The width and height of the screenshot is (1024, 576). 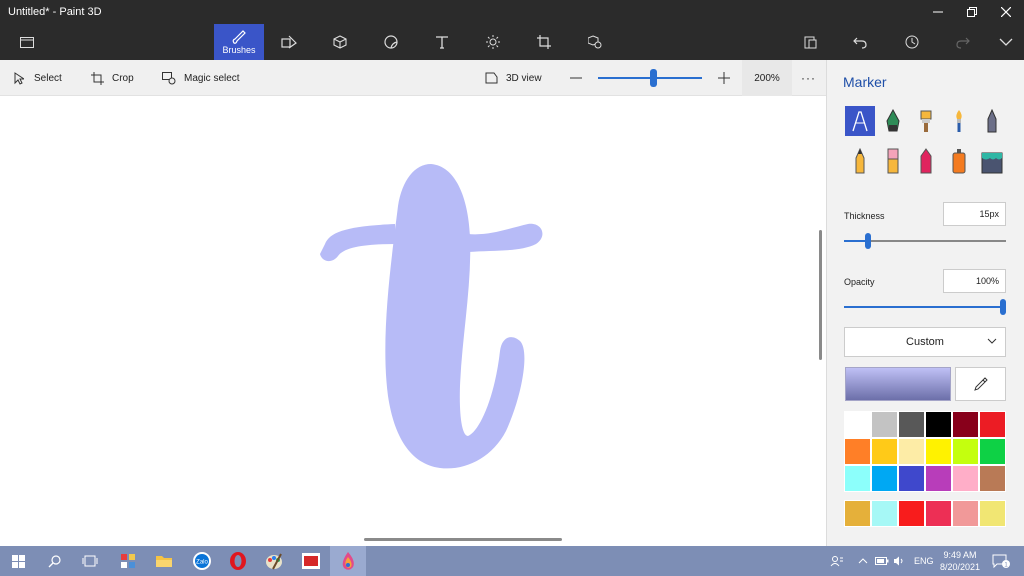 What do you see at coordinates (960, 561) in the screenshot?
I see `clock: 9:49 AM 8/20/2021` at bounding box center [960, 561].